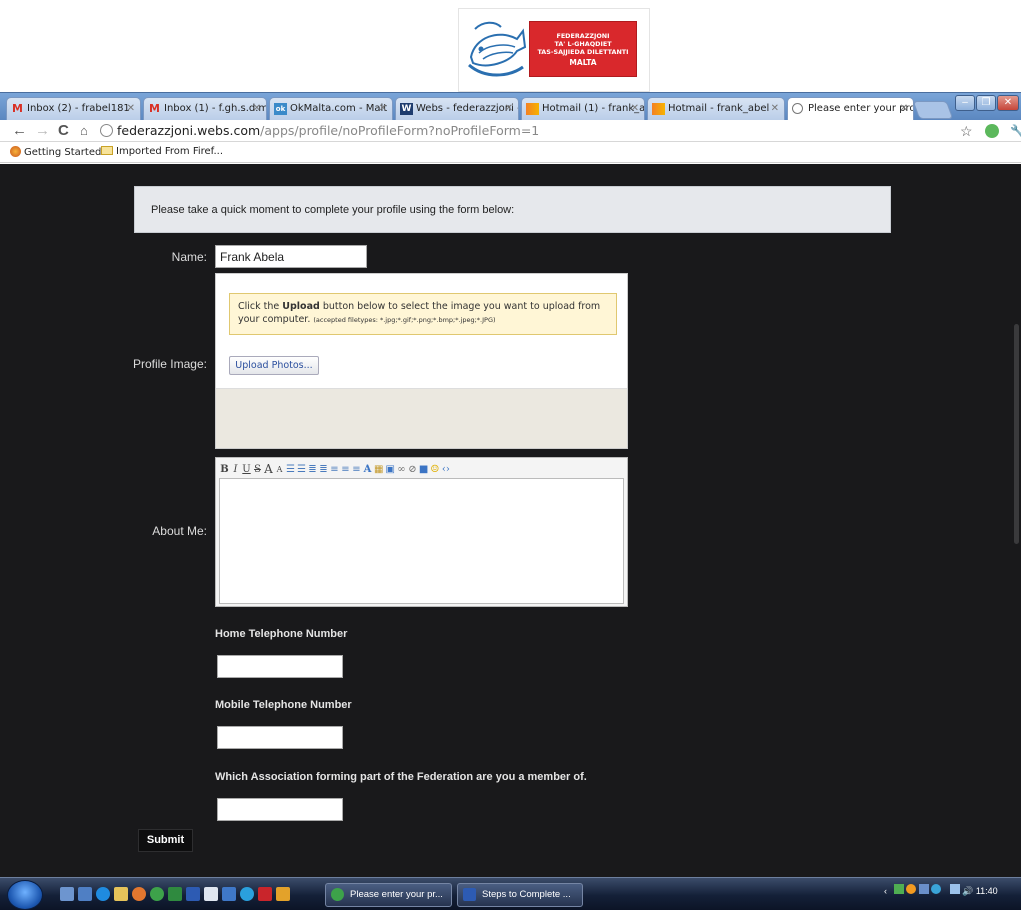 This screenshot has height=910, width=1021. Describe the element at coordinates (933, 110) in the screenshot. I see `new-tab-button` at that location.